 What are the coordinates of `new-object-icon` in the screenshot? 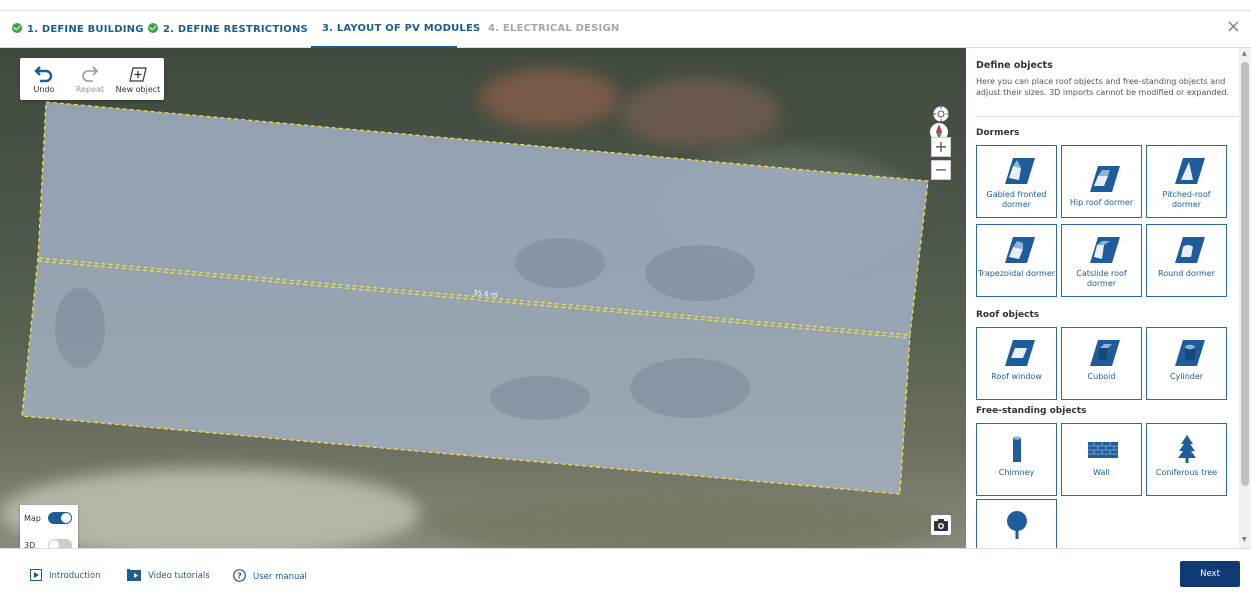 It's located at (138, 74).